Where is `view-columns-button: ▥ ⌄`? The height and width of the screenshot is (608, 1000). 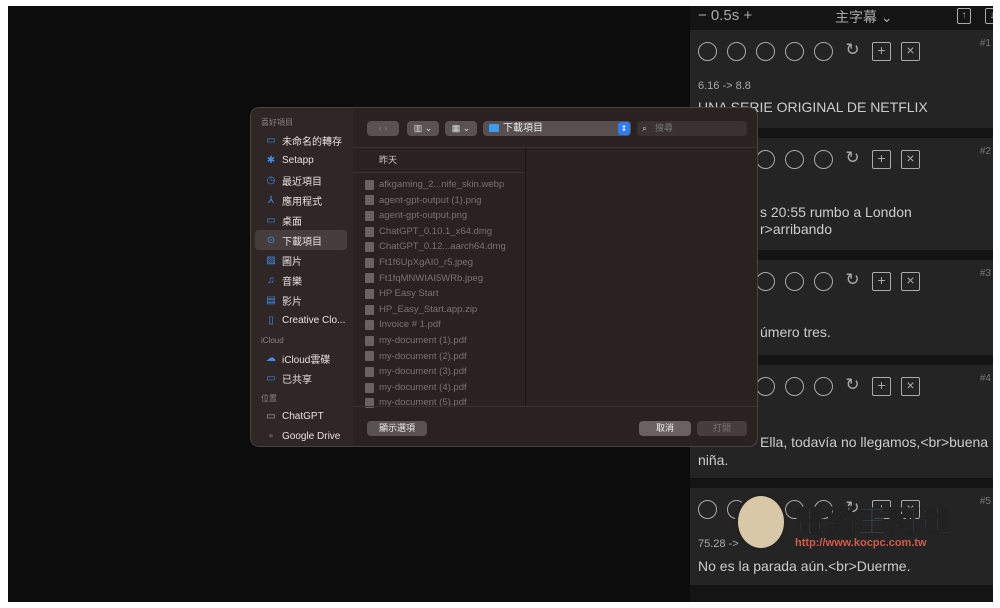
view-columns-button: ▥ ⌄ is located at coordinates (423, 128).